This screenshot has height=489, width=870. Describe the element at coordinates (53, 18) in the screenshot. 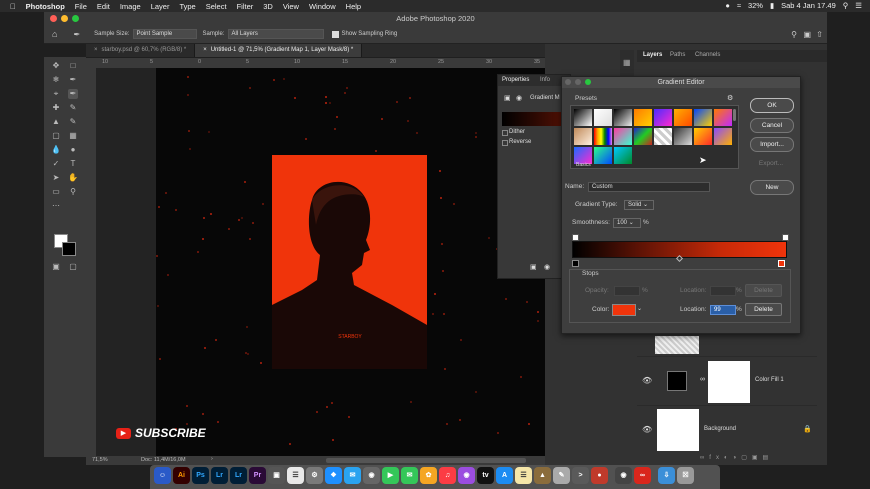

I see `close-window-button` at that location.